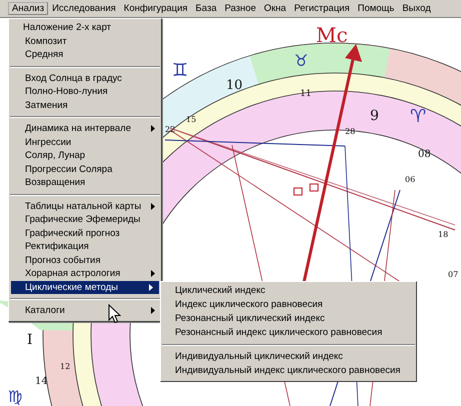 Image resolution: width=461 pixels, height=406 pixels. What do you see at coordinates (288, 291) in the screenshot?
I see `menu-item: Циклический индекс` at bounding box center [288, 291].